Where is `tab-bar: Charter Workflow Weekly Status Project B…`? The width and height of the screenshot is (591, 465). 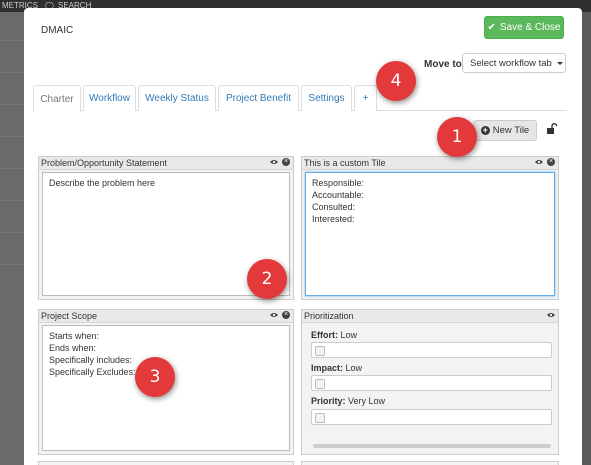
tab-bar: Charter Workflow Weekly Status Project B… is located at coordinates (300, 98).